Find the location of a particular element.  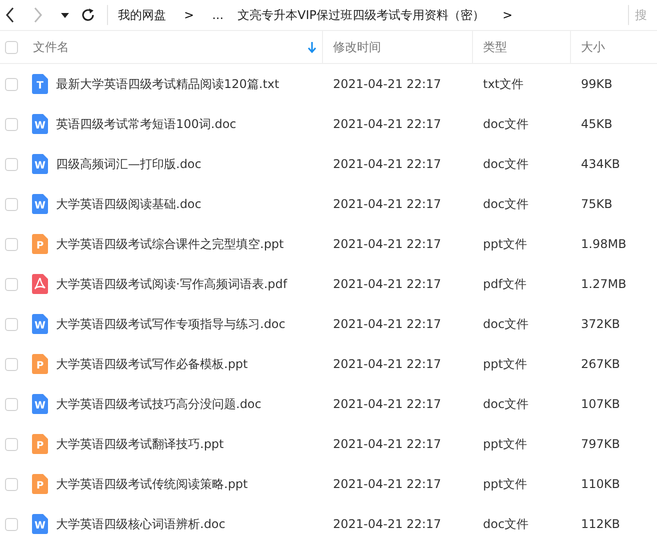

file-size: 1.98MB is located at coordinates (603, 244).